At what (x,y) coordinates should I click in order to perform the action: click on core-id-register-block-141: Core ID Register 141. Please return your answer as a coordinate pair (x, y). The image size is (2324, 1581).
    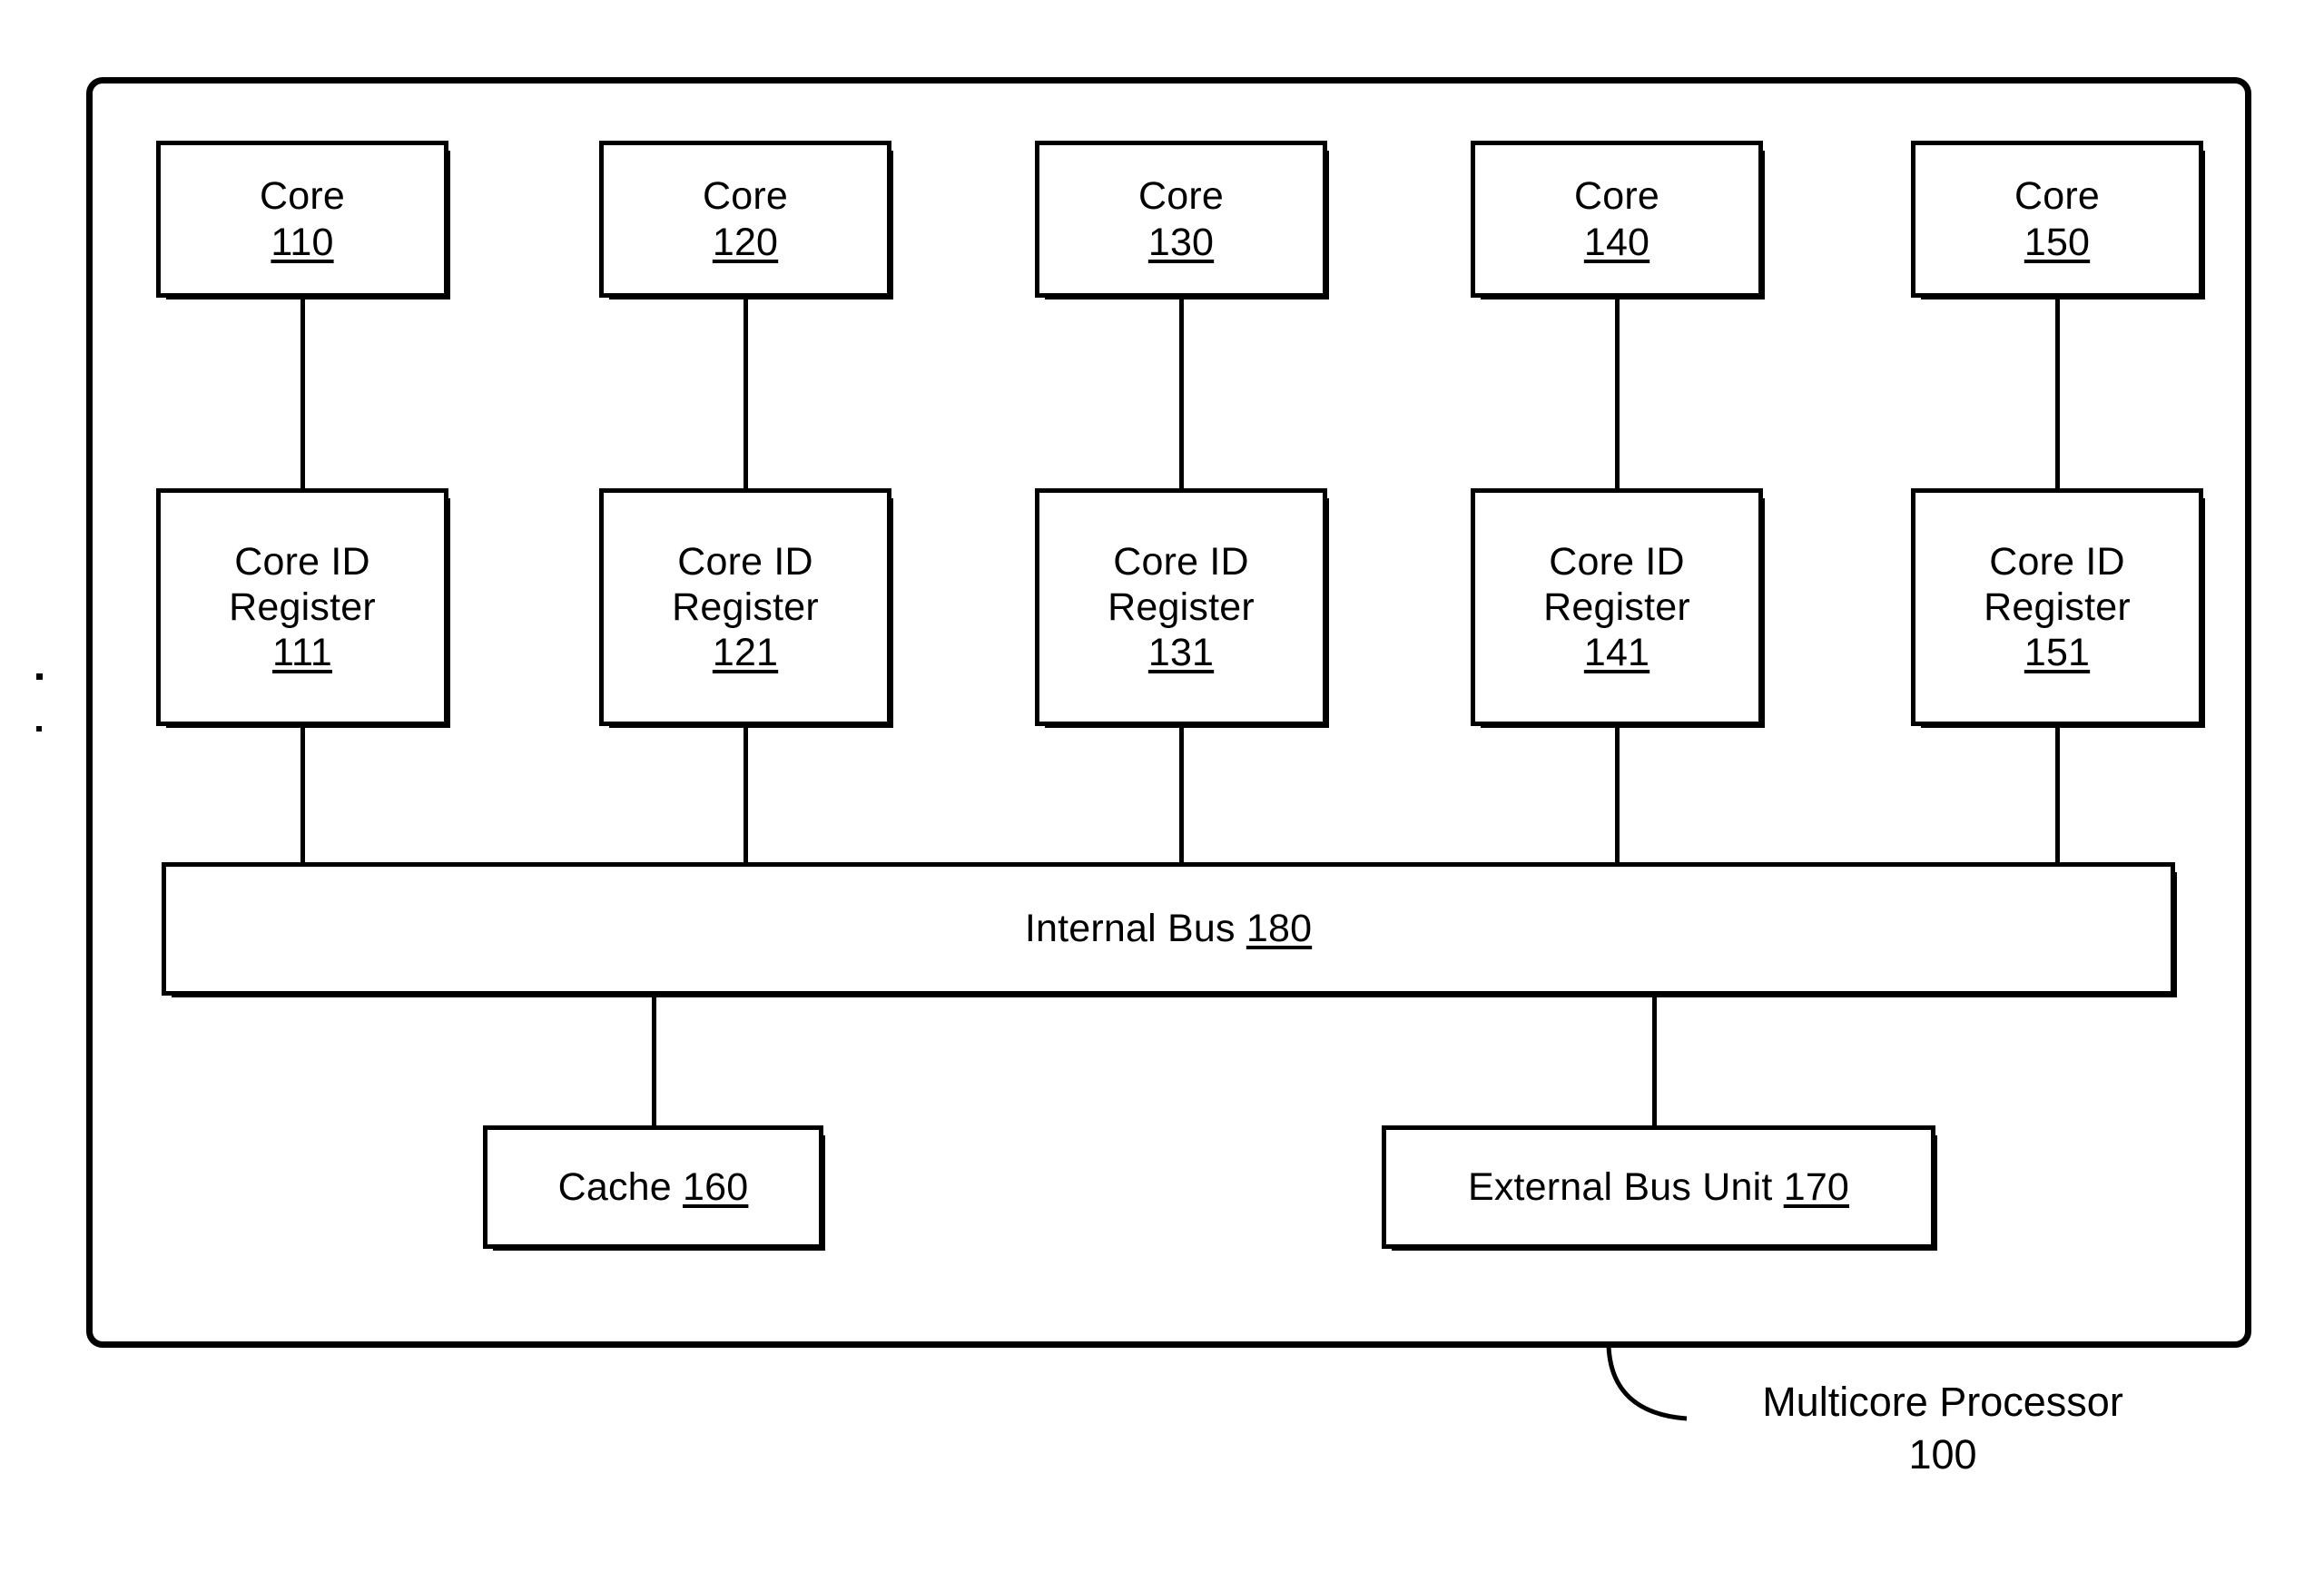
    Looking at the image, I should click on (1618, 608).